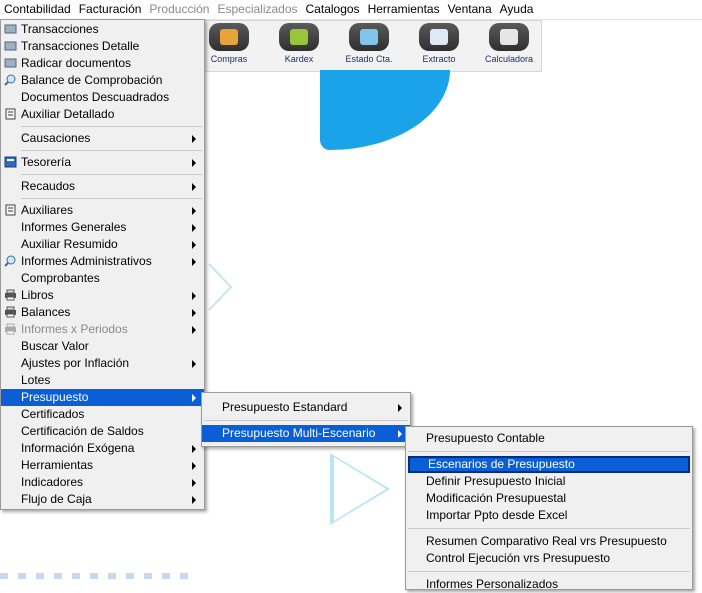  Describe the element at coordinates (10, 46) in the screenshot. I see `transactions-detail-icon` at that location.